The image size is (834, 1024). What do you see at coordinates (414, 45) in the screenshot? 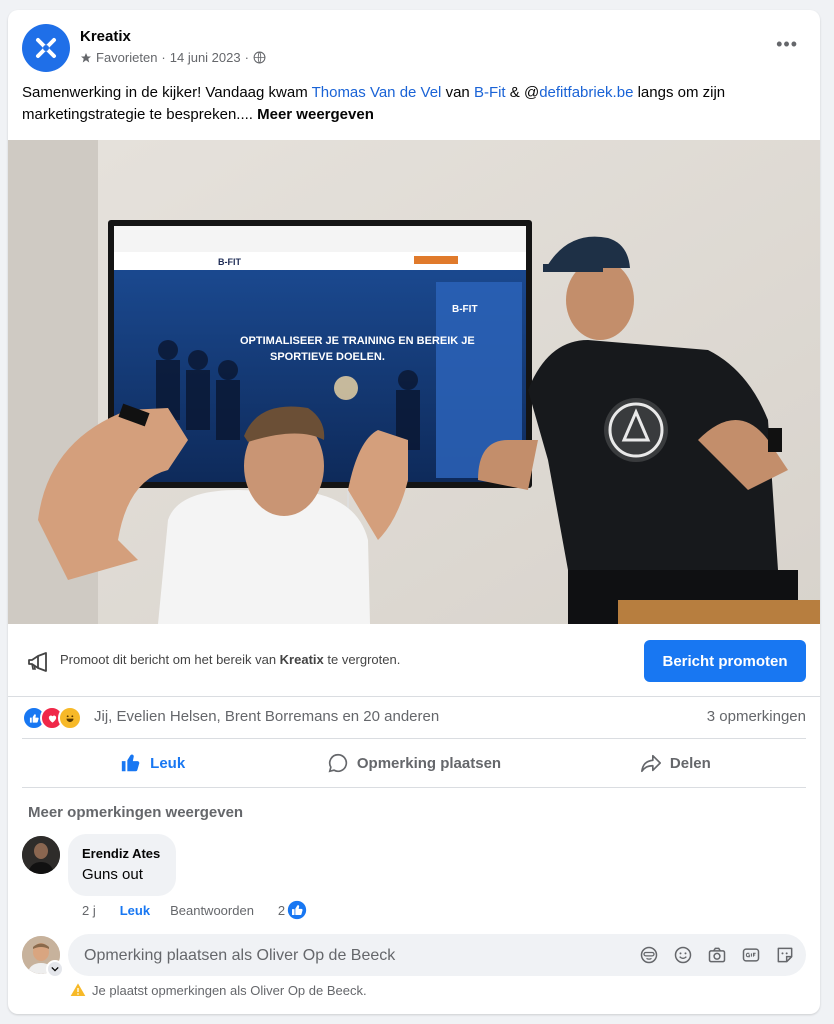
I see `post-header: Kreatix Favorieten · 14 juni 2023 · •••` at bounding box center [414, 45].